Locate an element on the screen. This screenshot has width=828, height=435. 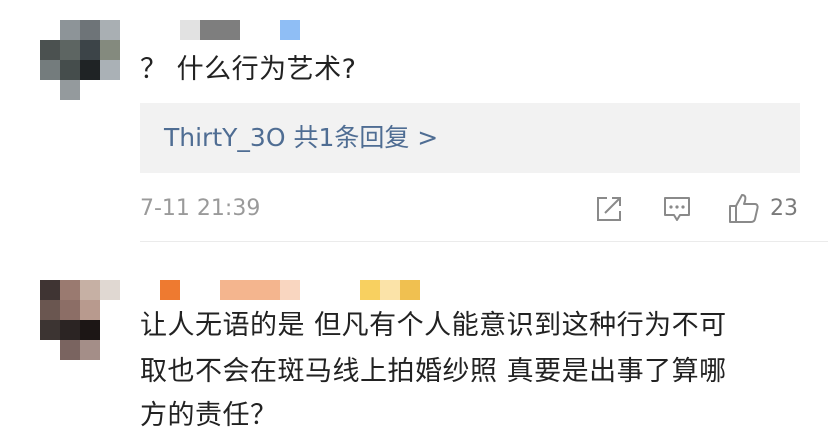
divider is located at coordinates (484, 241).